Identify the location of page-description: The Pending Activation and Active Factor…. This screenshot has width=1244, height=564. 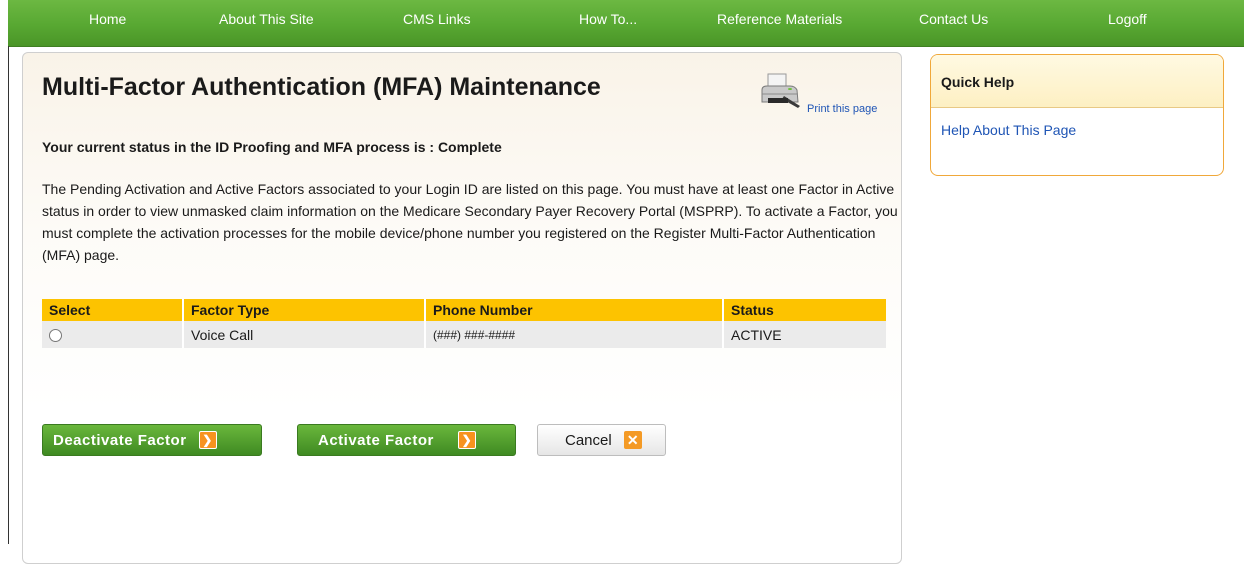
(470, 222).